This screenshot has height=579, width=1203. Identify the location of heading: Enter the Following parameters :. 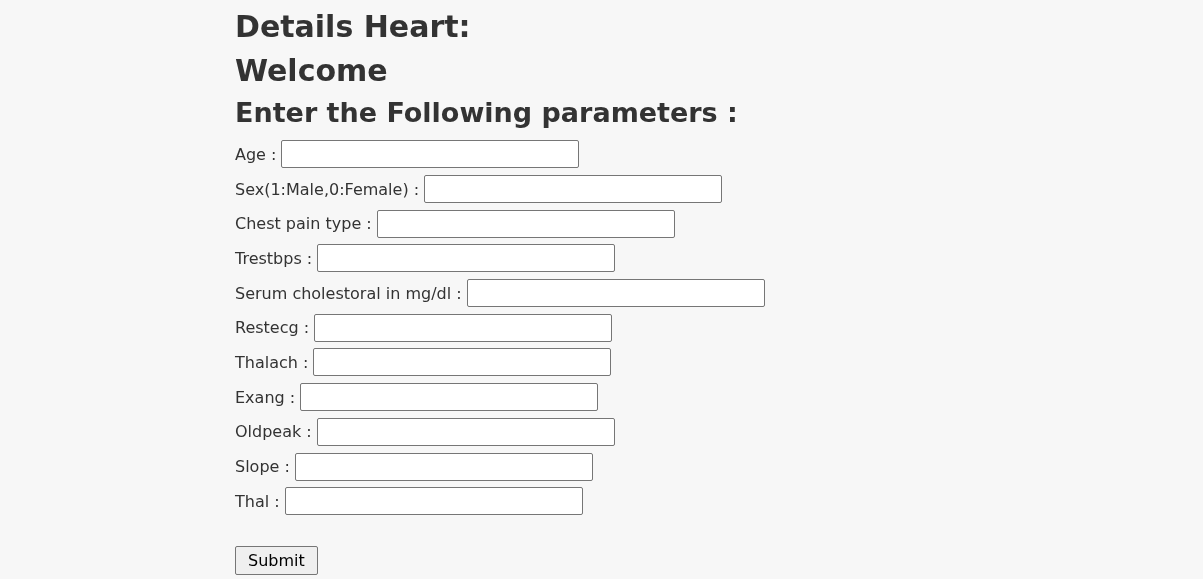
(486, 113).